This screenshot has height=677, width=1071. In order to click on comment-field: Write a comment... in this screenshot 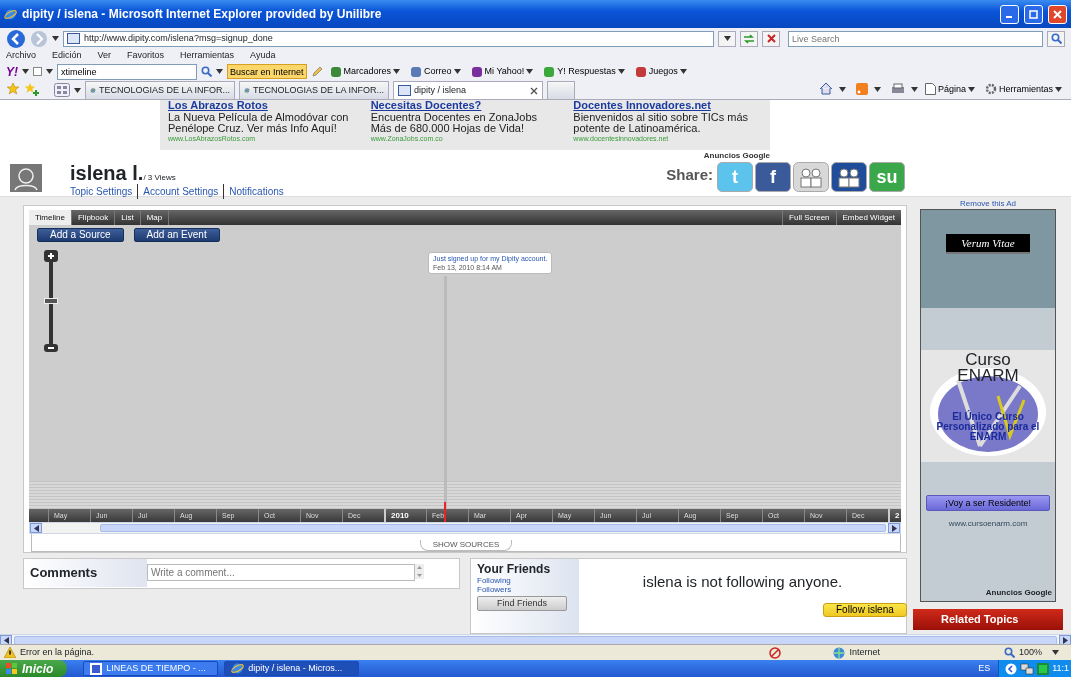, I will do `click(281, 572)`.